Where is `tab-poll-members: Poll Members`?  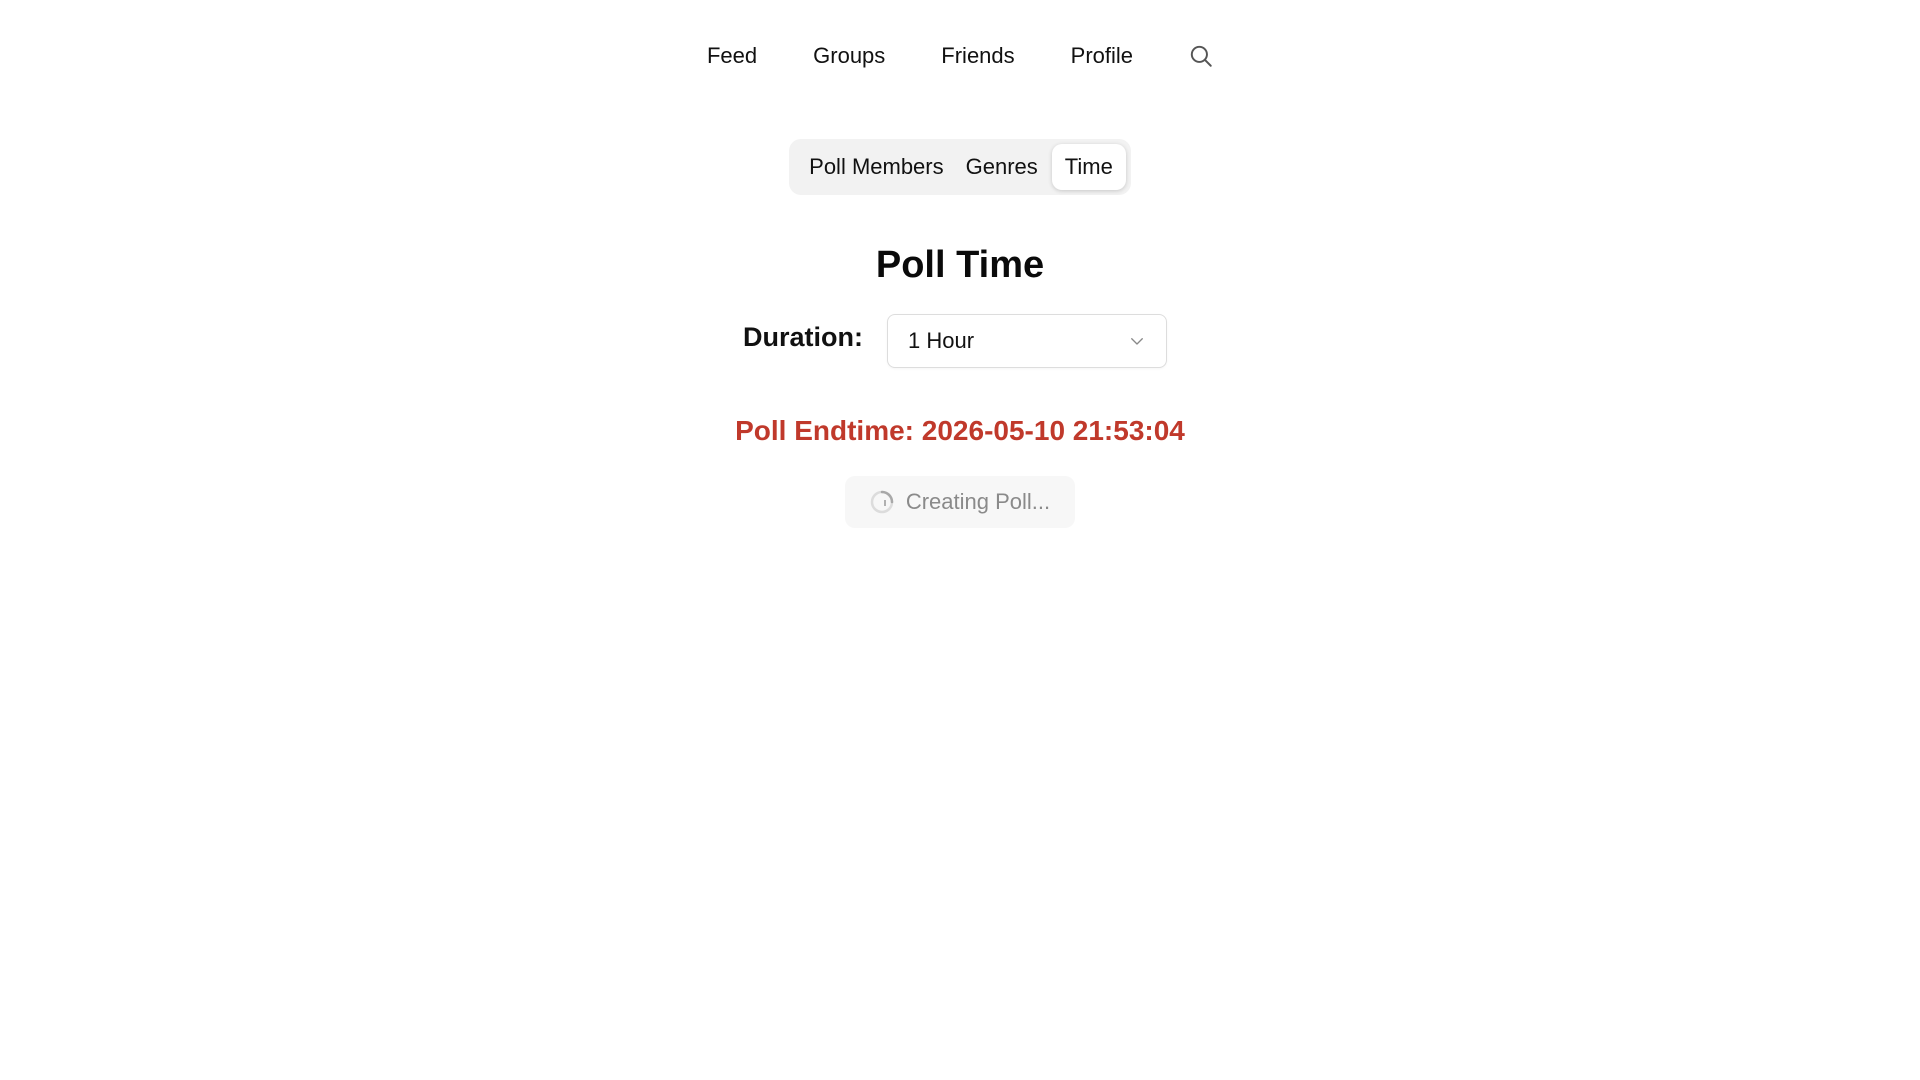
tab-poll-members: Poll Members is located at coordinates (876, 167).